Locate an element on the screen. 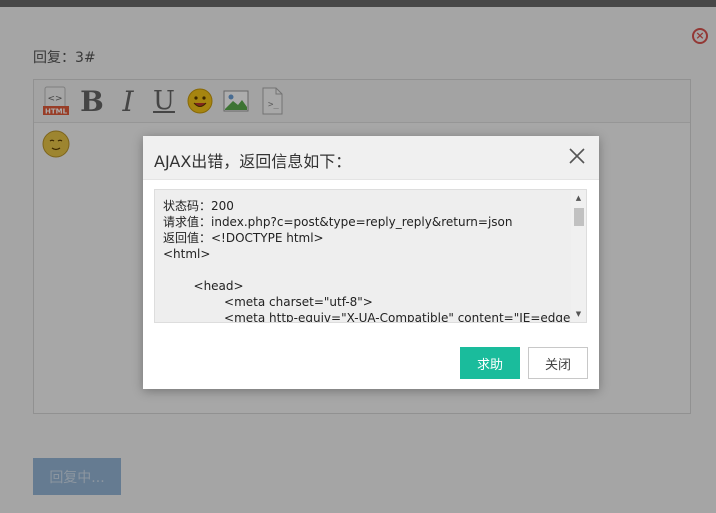 The image size is (716, 513). scroll-down-icon: ▼ is located at coordinates (578, 314).